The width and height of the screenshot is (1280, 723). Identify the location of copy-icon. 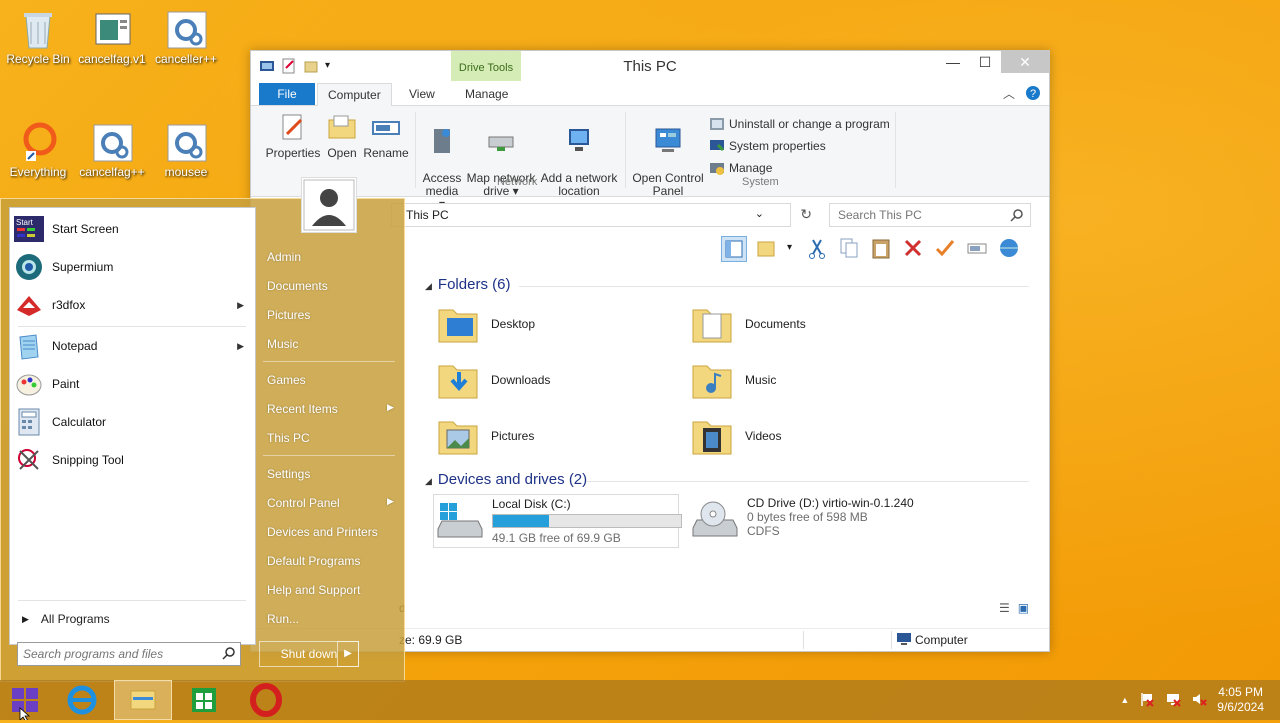
(849, 248).